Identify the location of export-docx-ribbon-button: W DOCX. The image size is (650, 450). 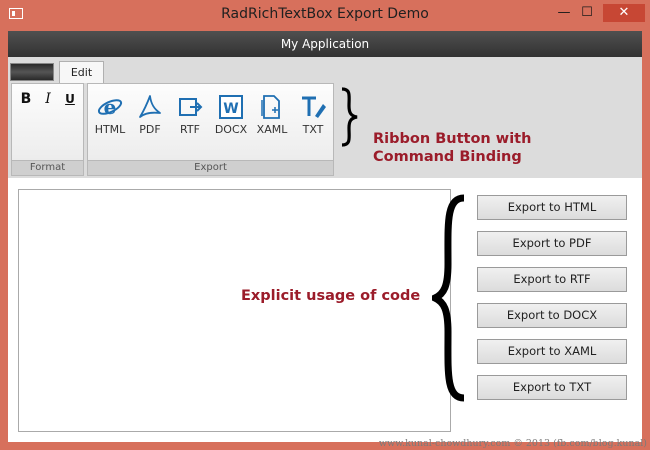
(231, 116).